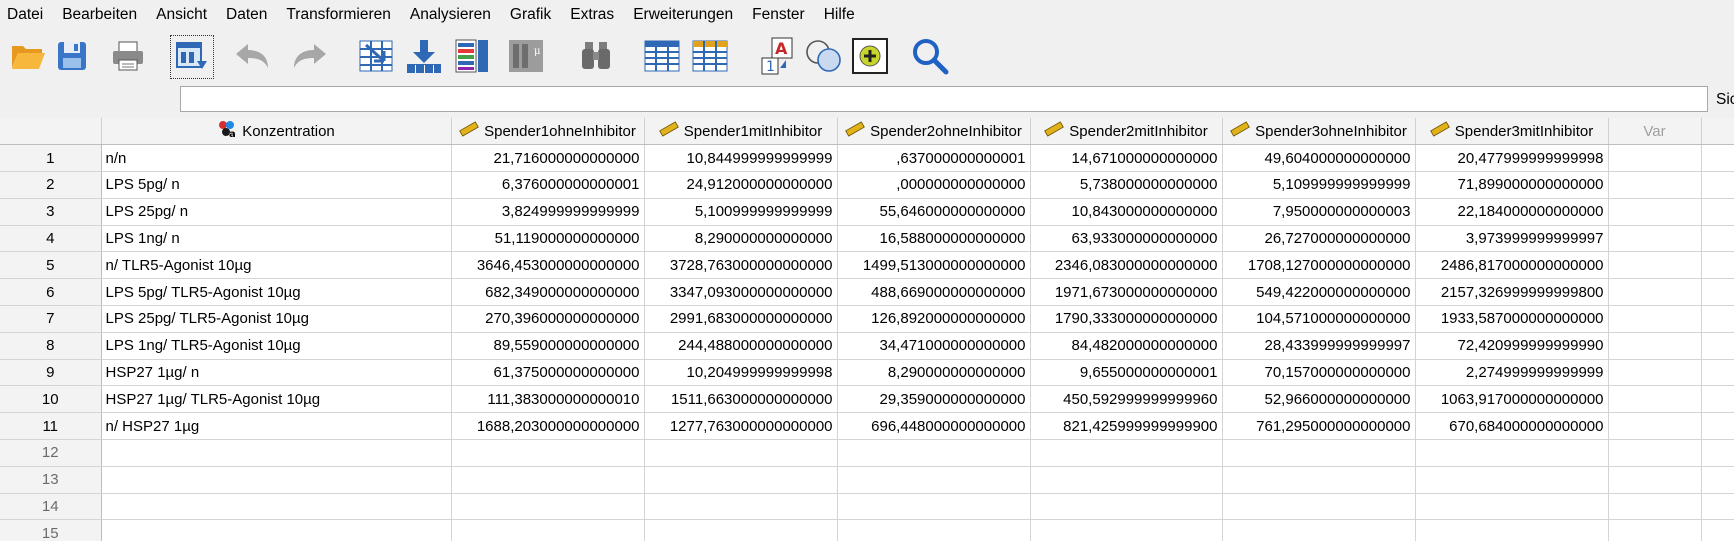 This screenshot has height=541, width=1734. I want to click on menu-extras: Extras, so click(594, 15).